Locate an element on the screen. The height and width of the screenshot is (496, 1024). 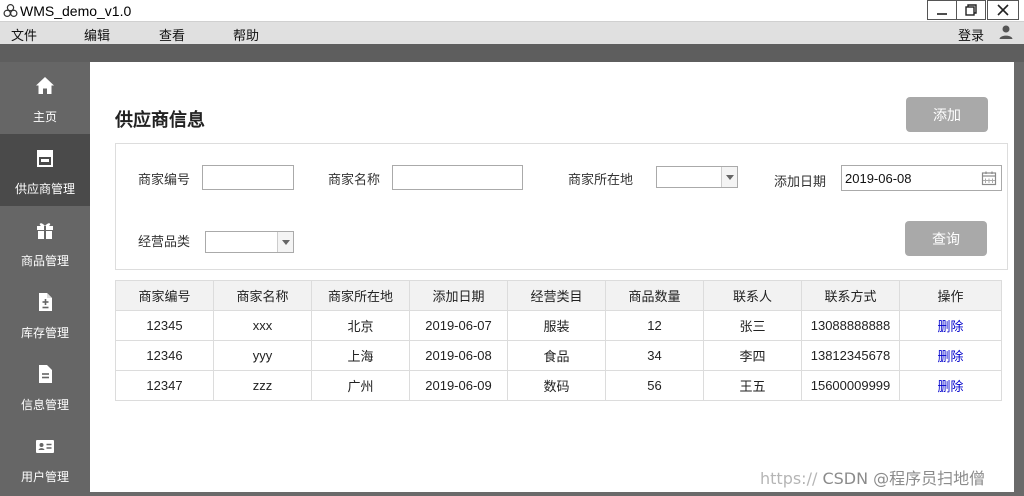
window-frame-right is located at coordinates (1019, 279).